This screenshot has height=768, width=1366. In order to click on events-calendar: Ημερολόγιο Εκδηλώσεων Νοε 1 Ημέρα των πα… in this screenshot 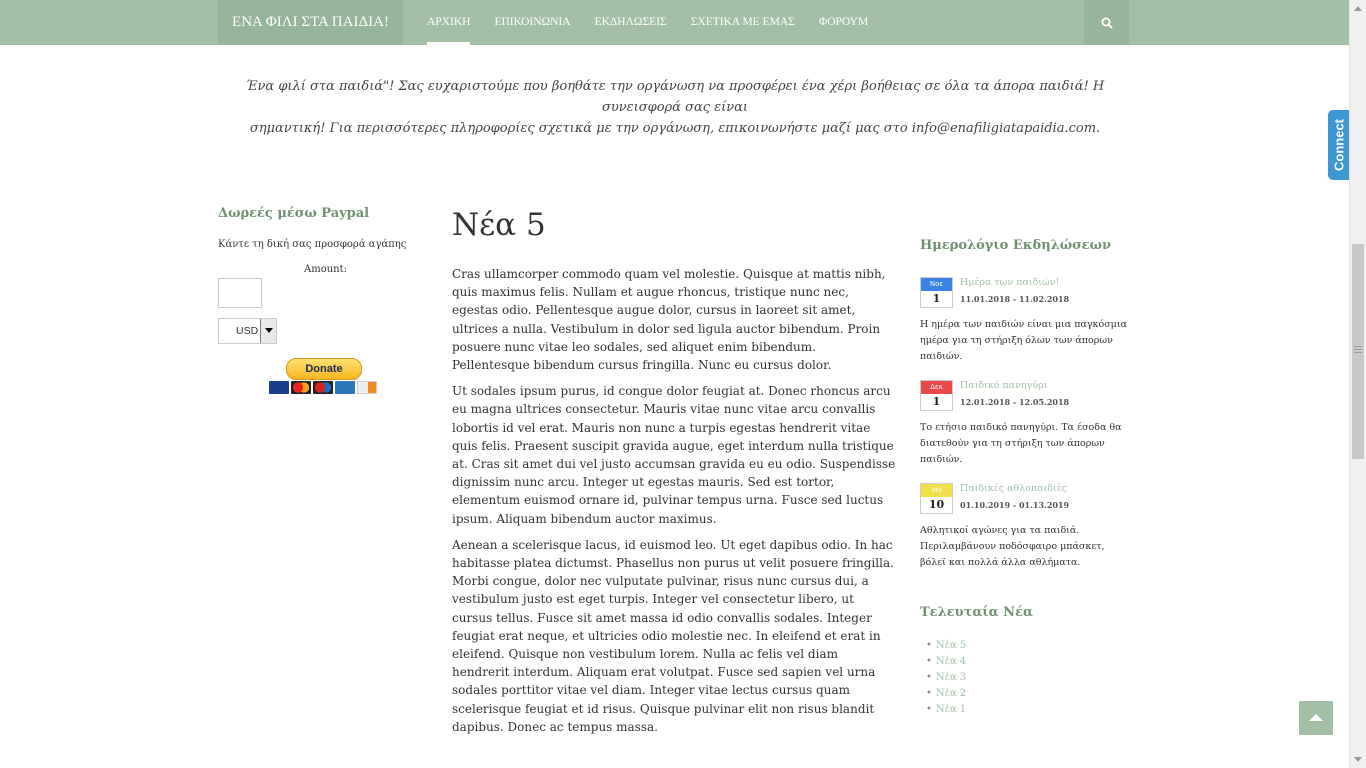, I will do `click(1025, 412)`.